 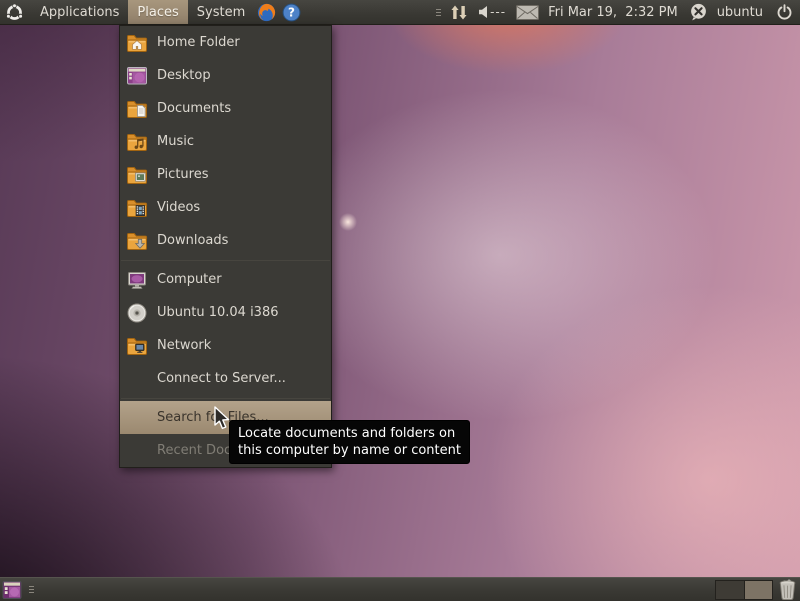 What do you see at coordinates (137, 109) in the screenshot?
I see `folder-documents-icon` at bounding box center [137, 109].